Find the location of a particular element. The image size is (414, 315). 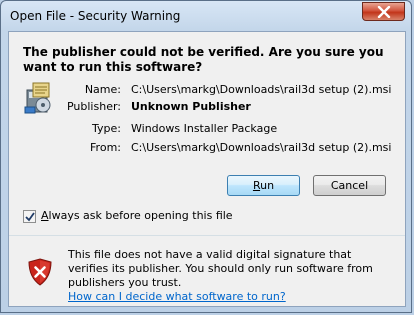

always-ask-label-rest: lways ask before opening this file is located at coordinates (140, 215).